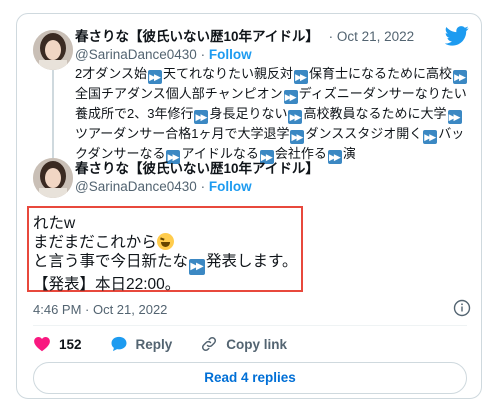  What do you see at coordinates (57, 344) in the screenshot?
I see `like-button: 152` at bounding box center [57, 344].